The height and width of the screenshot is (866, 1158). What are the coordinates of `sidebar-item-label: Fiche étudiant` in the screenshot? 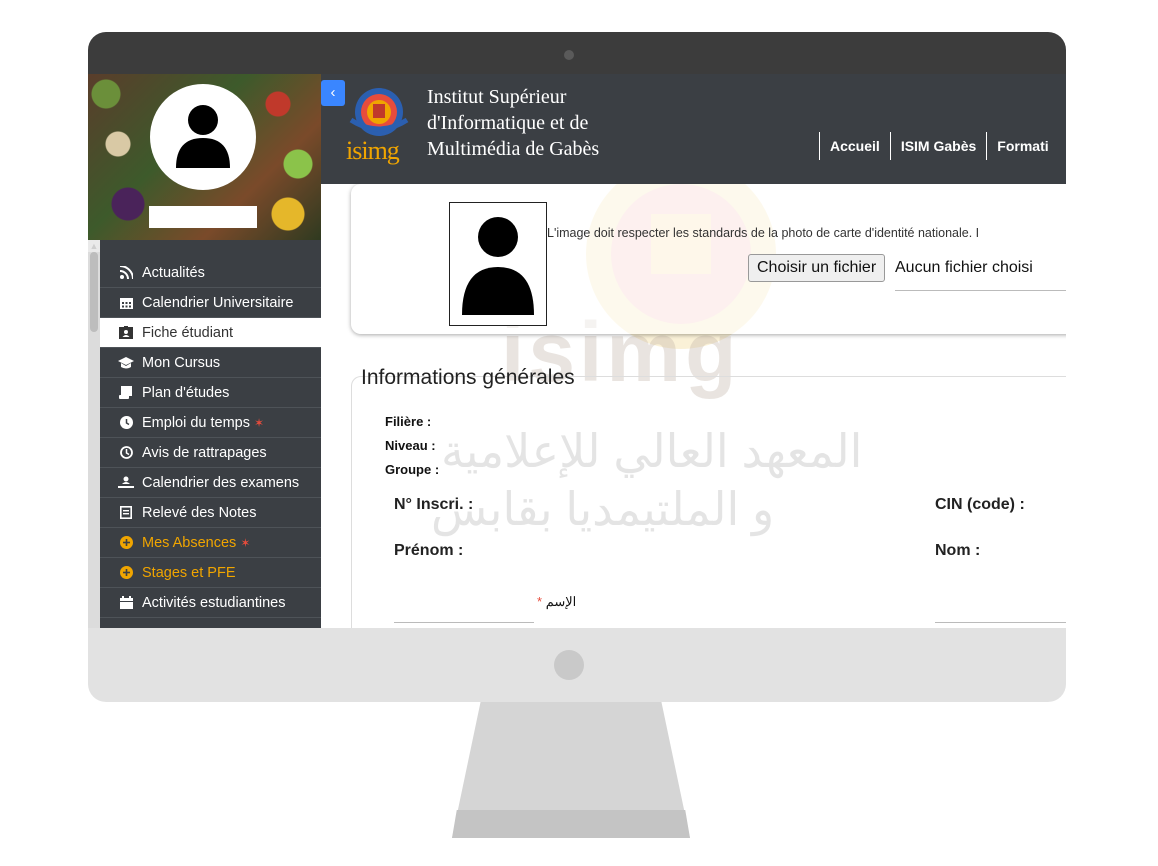 It's located at (188, 332).